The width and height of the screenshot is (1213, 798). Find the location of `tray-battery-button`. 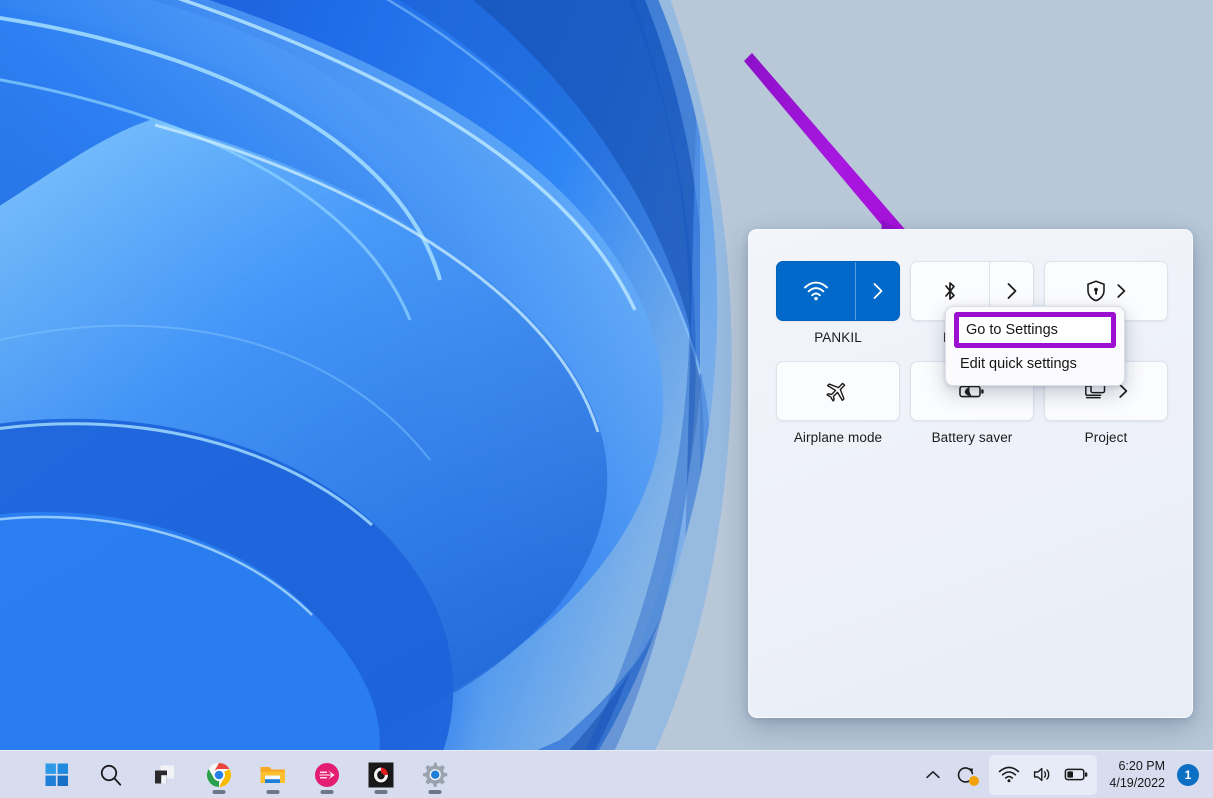

tray-battery-button is located at coordinates (1077, 775).